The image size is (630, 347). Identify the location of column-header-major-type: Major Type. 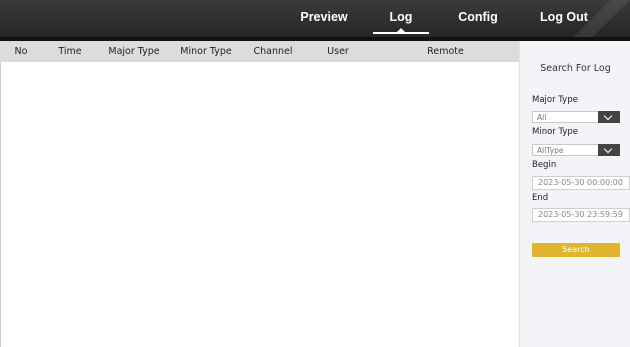
(134, 51).